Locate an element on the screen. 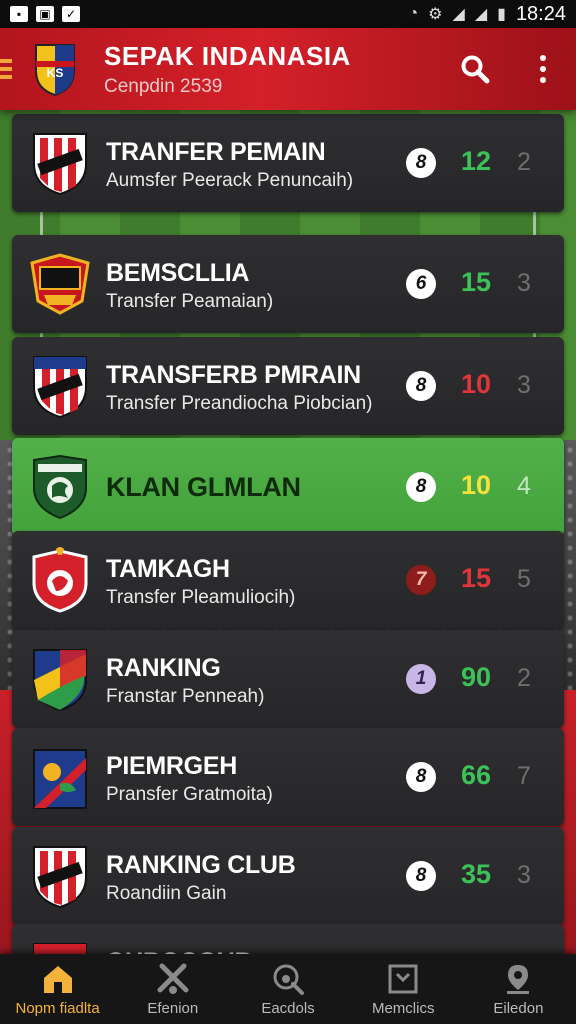 This screenshot has width=576, height=1024. nav-tools: Efenion is located at coordinates (172, 989).